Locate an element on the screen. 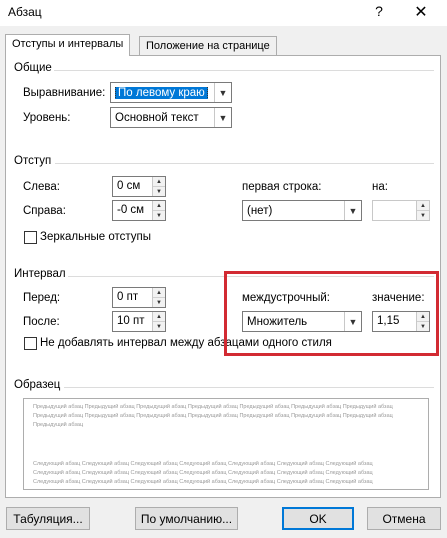 The image size is (447, 538). spacing-after-label: После: is located at coordinates (41, 322).